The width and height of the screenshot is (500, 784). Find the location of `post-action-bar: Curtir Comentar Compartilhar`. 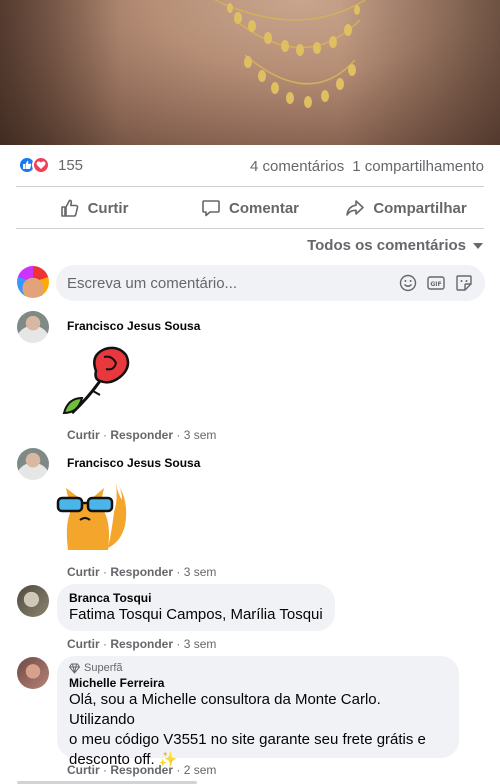

post-action-bar: Curtir Comentar Compartilhar is located at coordinates (250, 208).